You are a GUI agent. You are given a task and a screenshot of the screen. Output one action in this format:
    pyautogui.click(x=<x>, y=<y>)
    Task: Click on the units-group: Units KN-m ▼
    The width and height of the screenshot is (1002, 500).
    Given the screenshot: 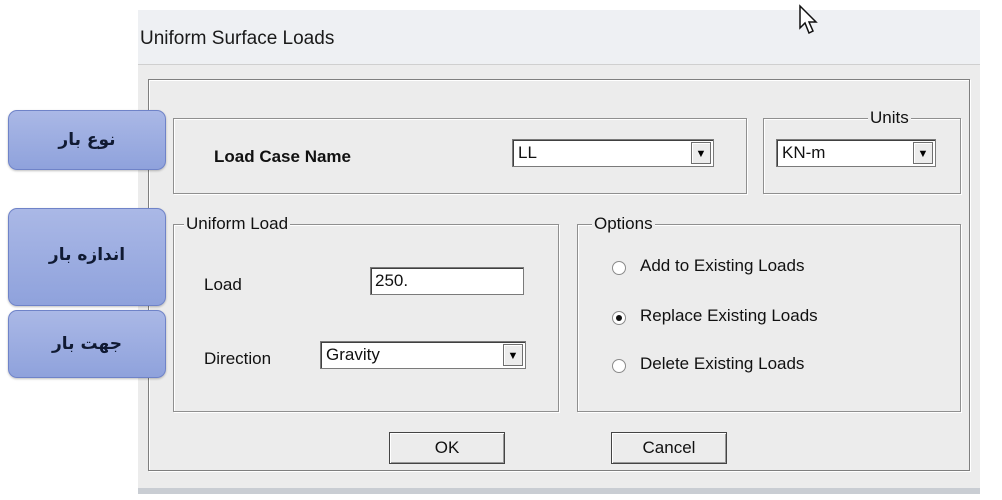 What is the action you would take?
    pyautogui.click(x=862, y=151)
    